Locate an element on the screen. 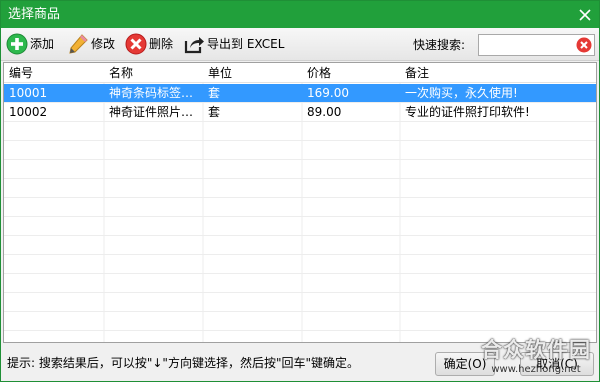  export-icon is located at coordinates (194, 45).